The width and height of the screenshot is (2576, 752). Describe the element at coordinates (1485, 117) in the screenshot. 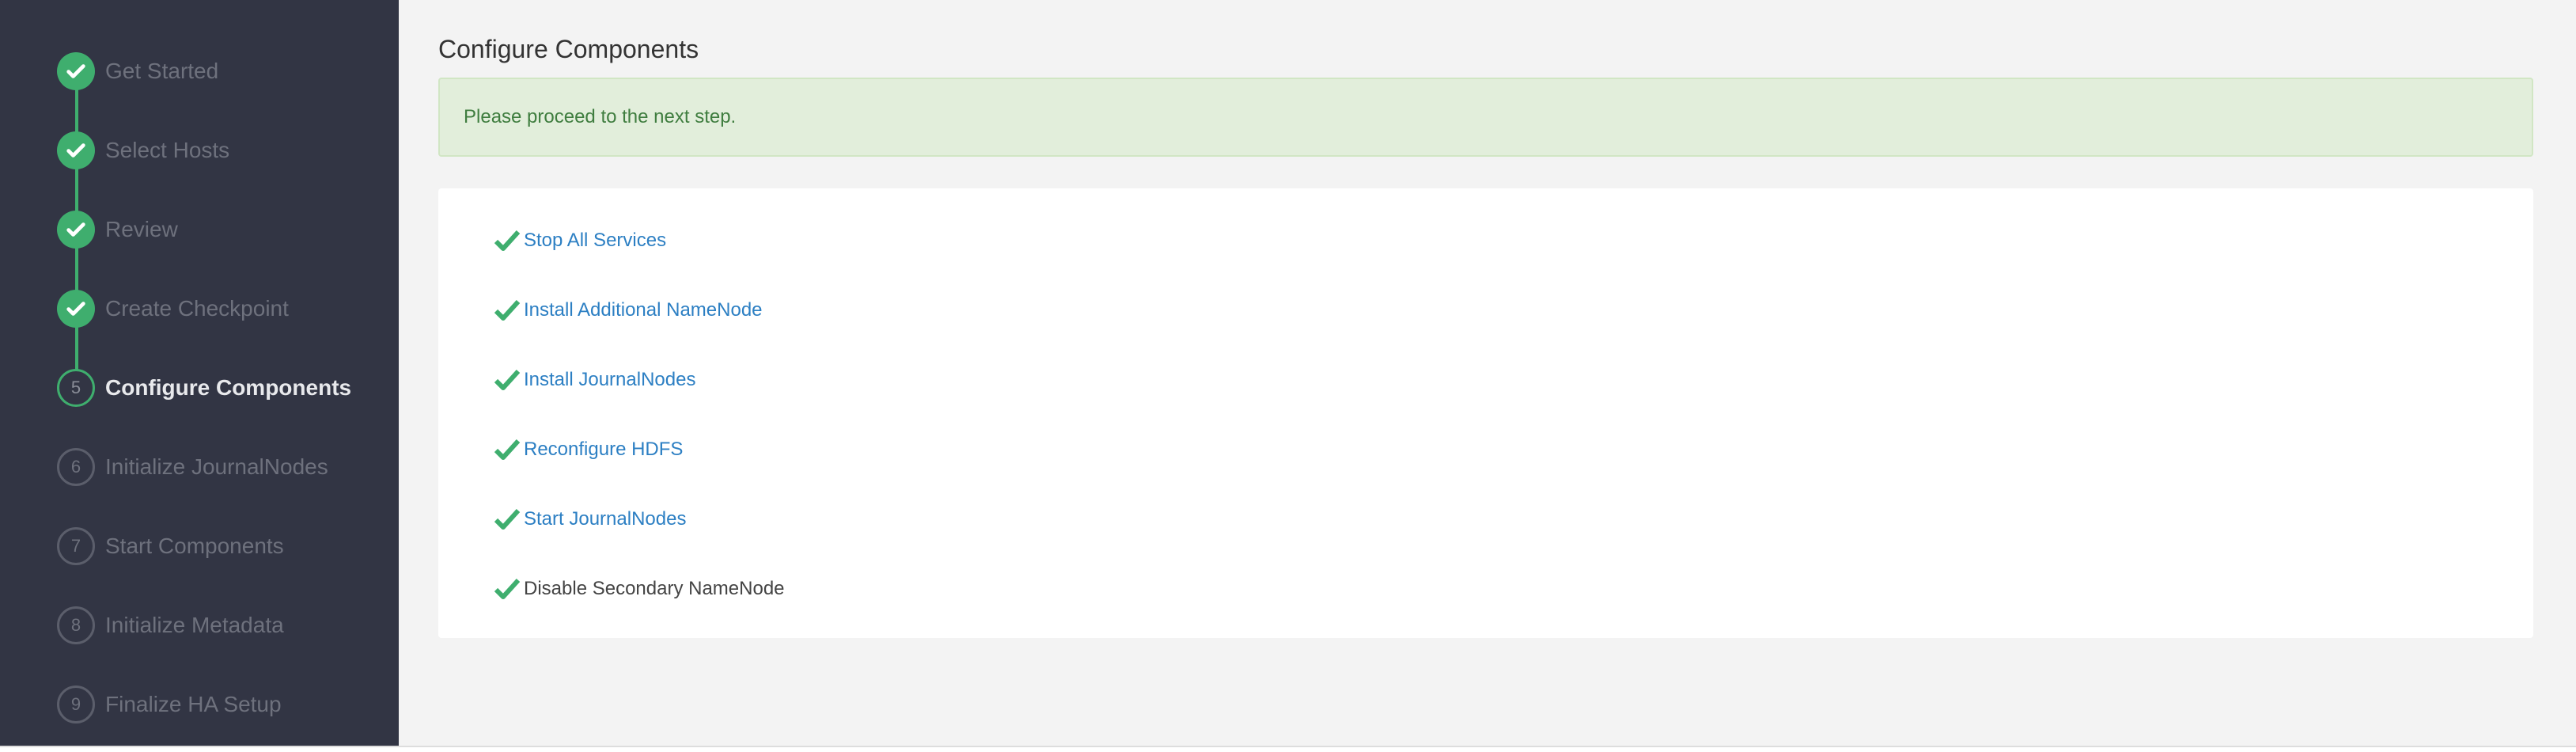

I see `success-alert: Please proceed to the next step.` at that location.